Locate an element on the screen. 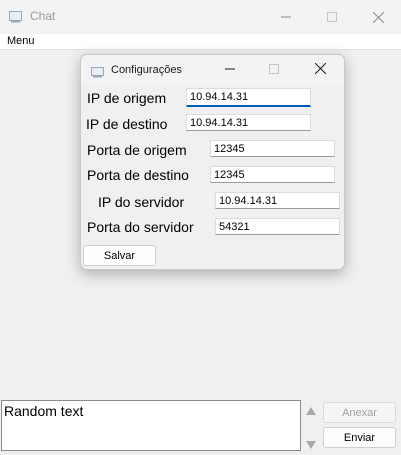  dialog-close-button is located at coordinates (320, 70).